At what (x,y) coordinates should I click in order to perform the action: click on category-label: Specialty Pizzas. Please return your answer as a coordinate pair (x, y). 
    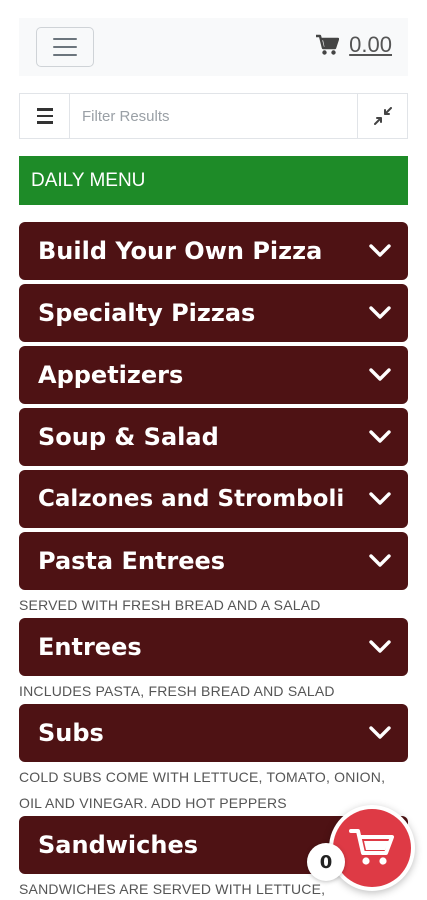
    Looking at the image, I should click on (147, 313).